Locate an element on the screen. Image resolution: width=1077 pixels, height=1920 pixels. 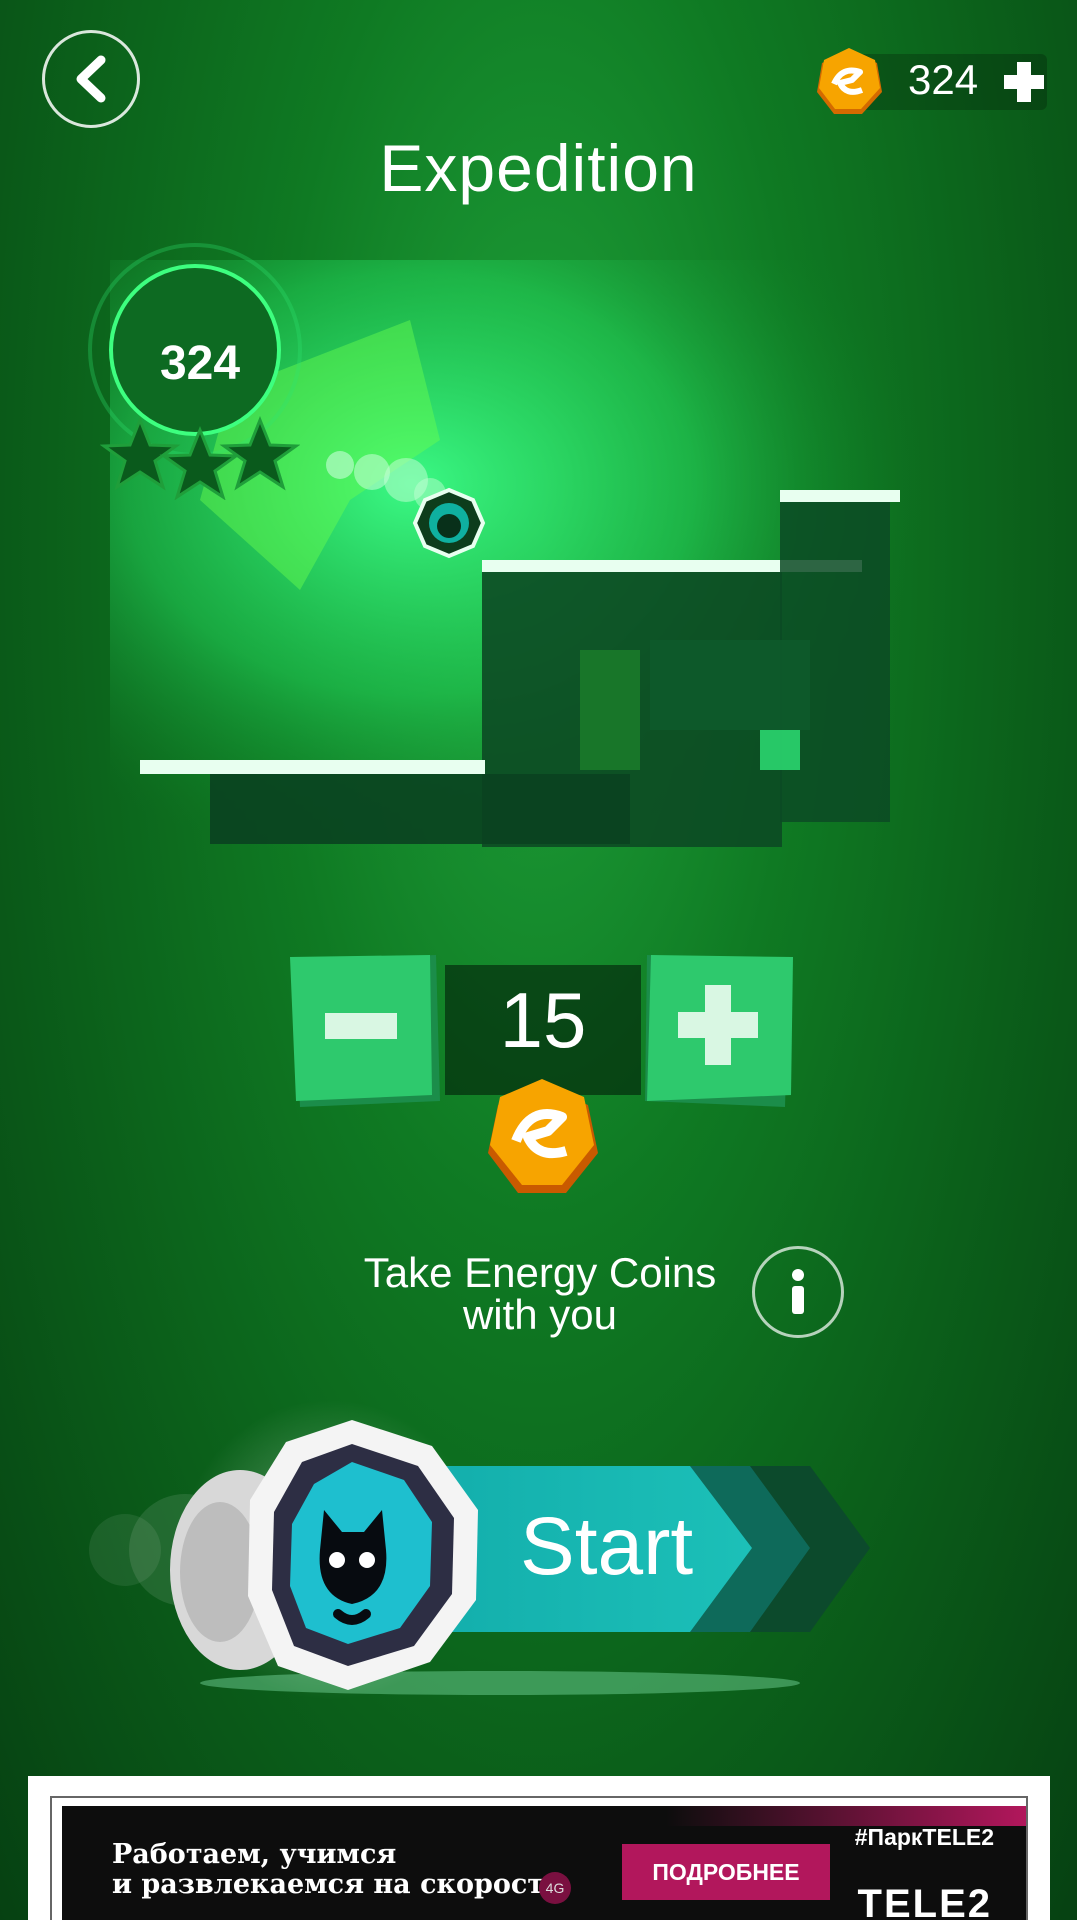
ad-cta-button: ПОДРОБНЕЕ is located at coordinates (726, 1872).